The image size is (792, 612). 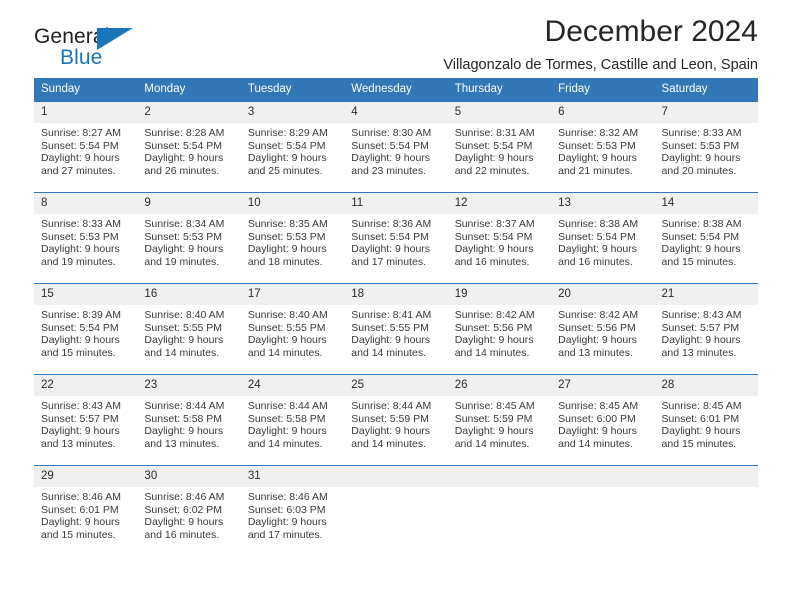 What do you see at coordinates (706, 112) in the screenshot?
I see `day-number: 7` at bounding box center [706, 112].